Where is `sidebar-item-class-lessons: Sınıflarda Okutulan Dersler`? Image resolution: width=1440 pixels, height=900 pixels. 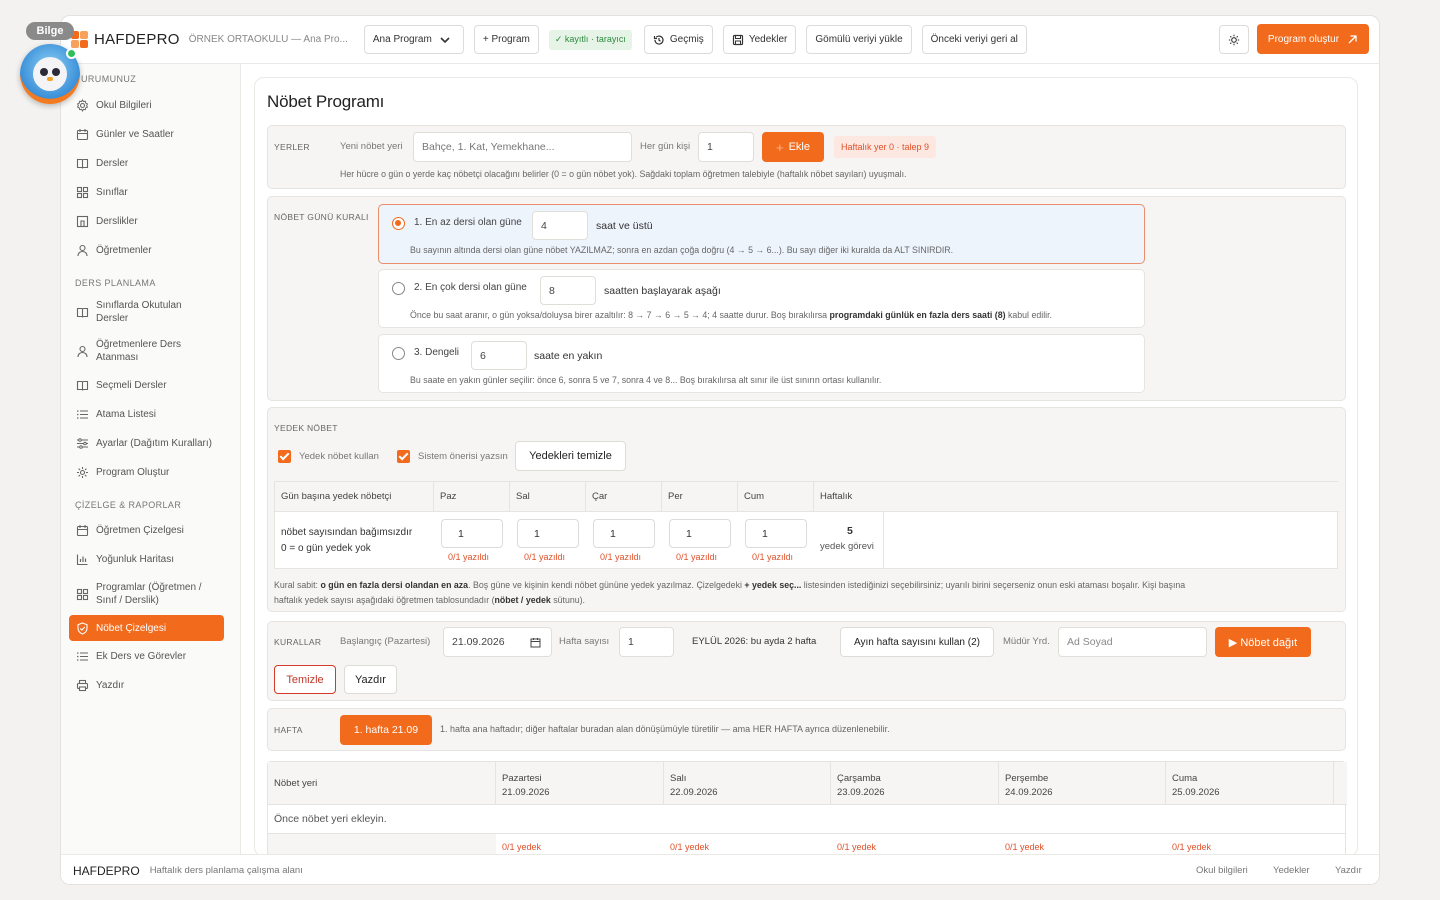 sidebar-item-class-lessons: Sınıflarda Okutulan Dersler is located at coordinates (146, 312).